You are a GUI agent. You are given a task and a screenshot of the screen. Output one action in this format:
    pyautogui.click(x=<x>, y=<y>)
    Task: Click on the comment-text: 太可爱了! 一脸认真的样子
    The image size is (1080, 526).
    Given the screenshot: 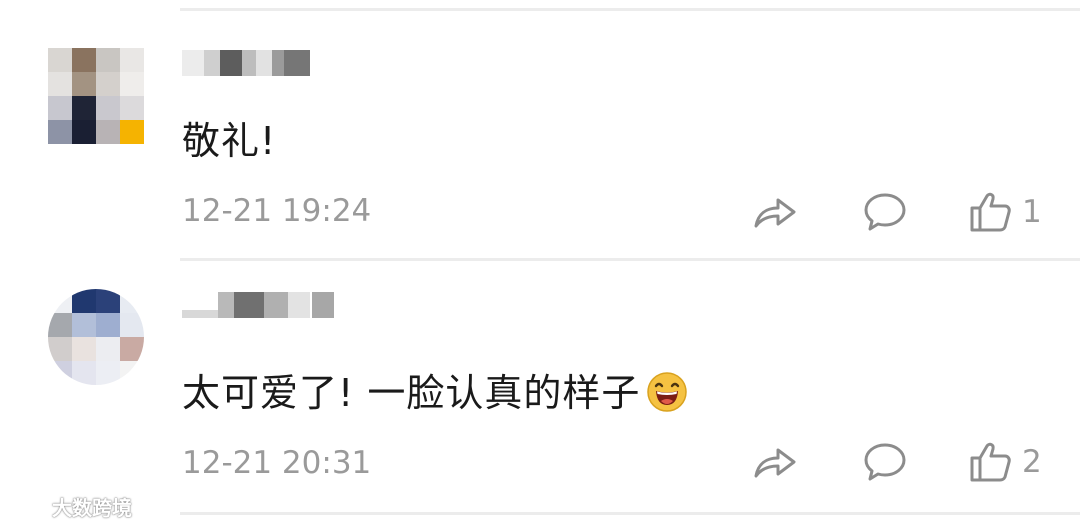 What is the action you would take?
    pyautogui.click(x=435, y=392)
    